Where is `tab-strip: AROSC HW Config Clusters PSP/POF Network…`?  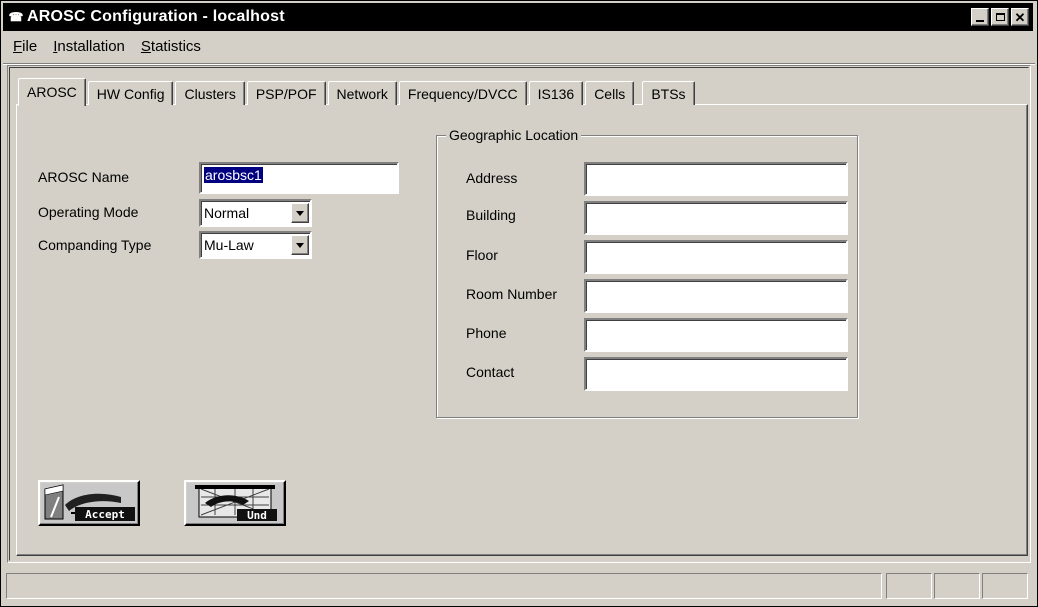
tab-strip: AROSC HW Config Clusters PSP/POF Network… is located at coordinates (357, 91).